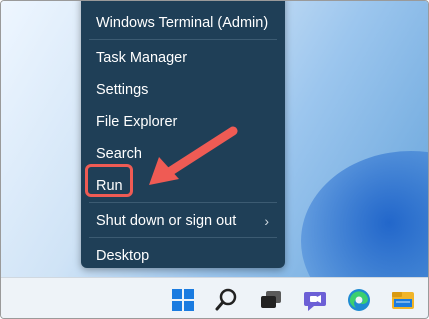  I want to click on edge-browser-icon, so click(359, 300).